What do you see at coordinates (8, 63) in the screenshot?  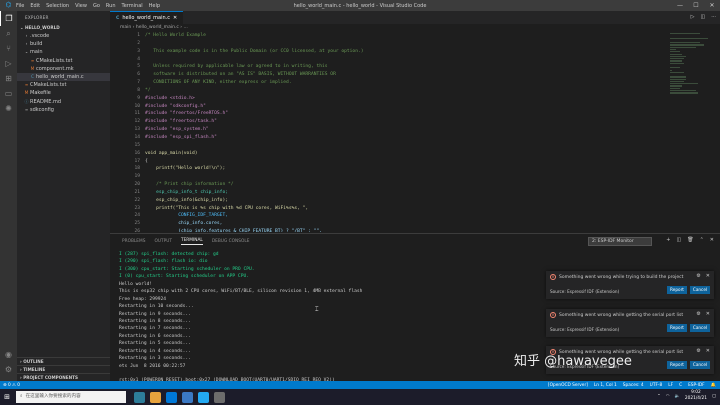 I see `run-debug-icon: ▷` at bounding box center [8, 63].